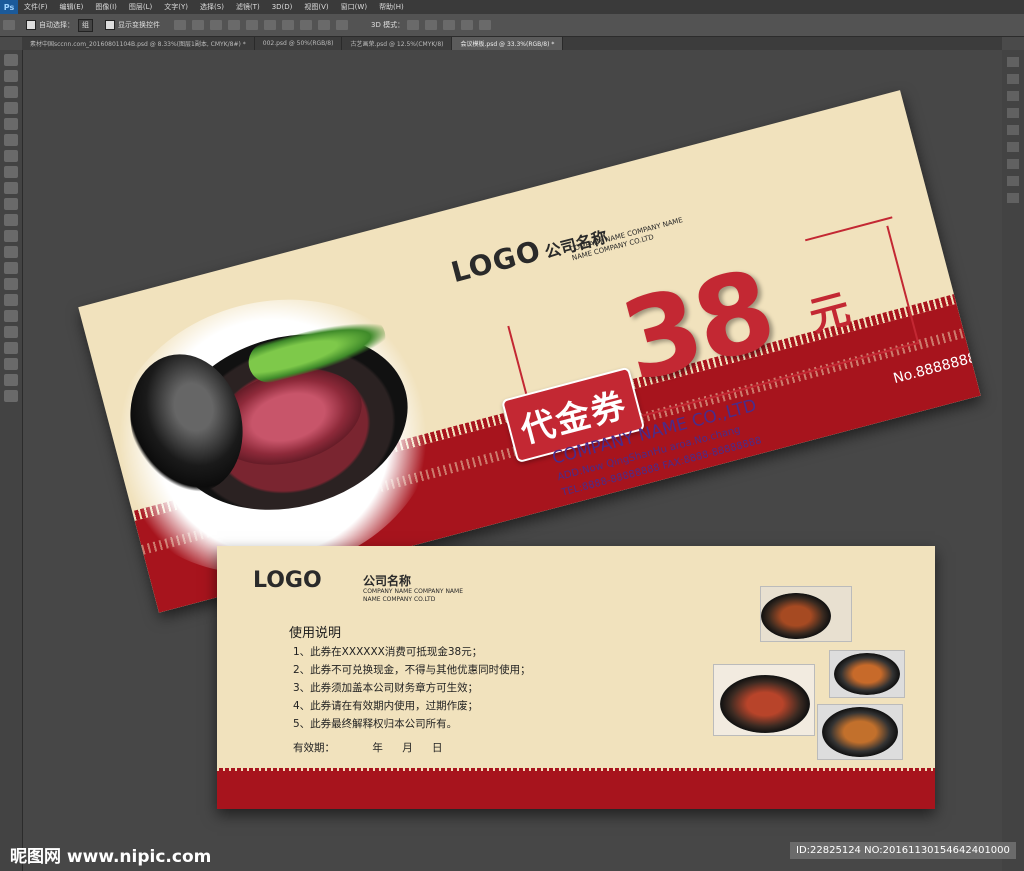 This screenshot has height=871, width=1024. What do you see at coordinates (1013, 147) in the screenshot?
I see `channels-panel-icon` at bounding box center [1013, 147].